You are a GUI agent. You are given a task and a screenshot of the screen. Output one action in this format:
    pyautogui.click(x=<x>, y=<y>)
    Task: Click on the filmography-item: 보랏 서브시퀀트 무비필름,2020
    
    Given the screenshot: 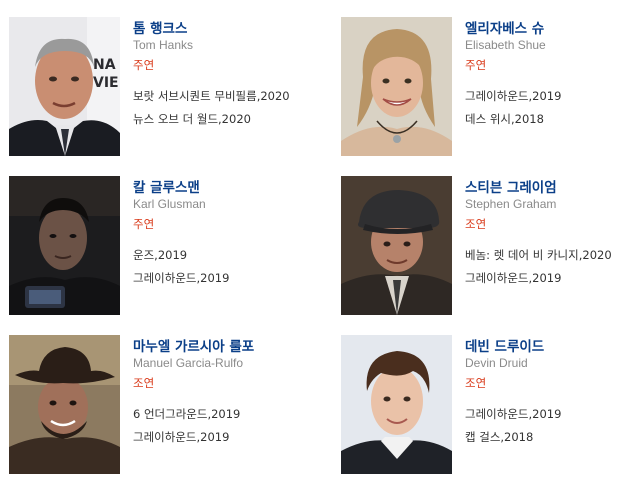 What is the action you would take?
    pyautogui.click(x=211, y=96)
    